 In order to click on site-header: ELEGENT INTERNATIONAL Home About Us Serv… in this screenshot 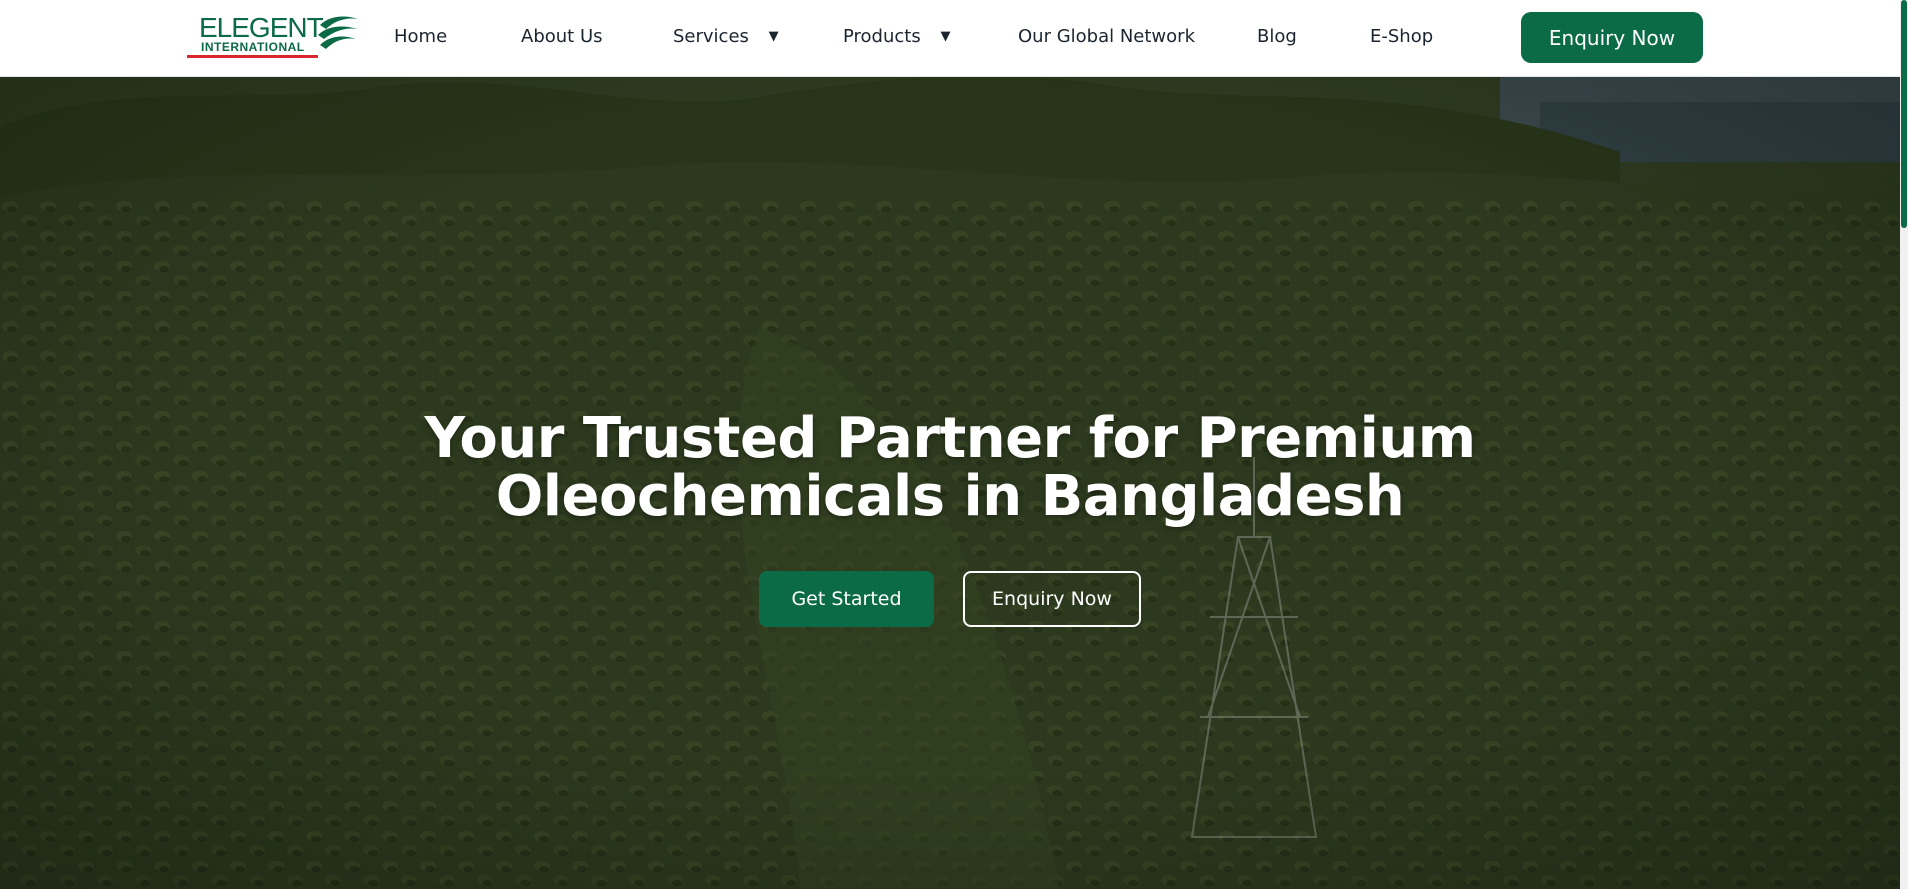, I will do `click(950, 38)`.